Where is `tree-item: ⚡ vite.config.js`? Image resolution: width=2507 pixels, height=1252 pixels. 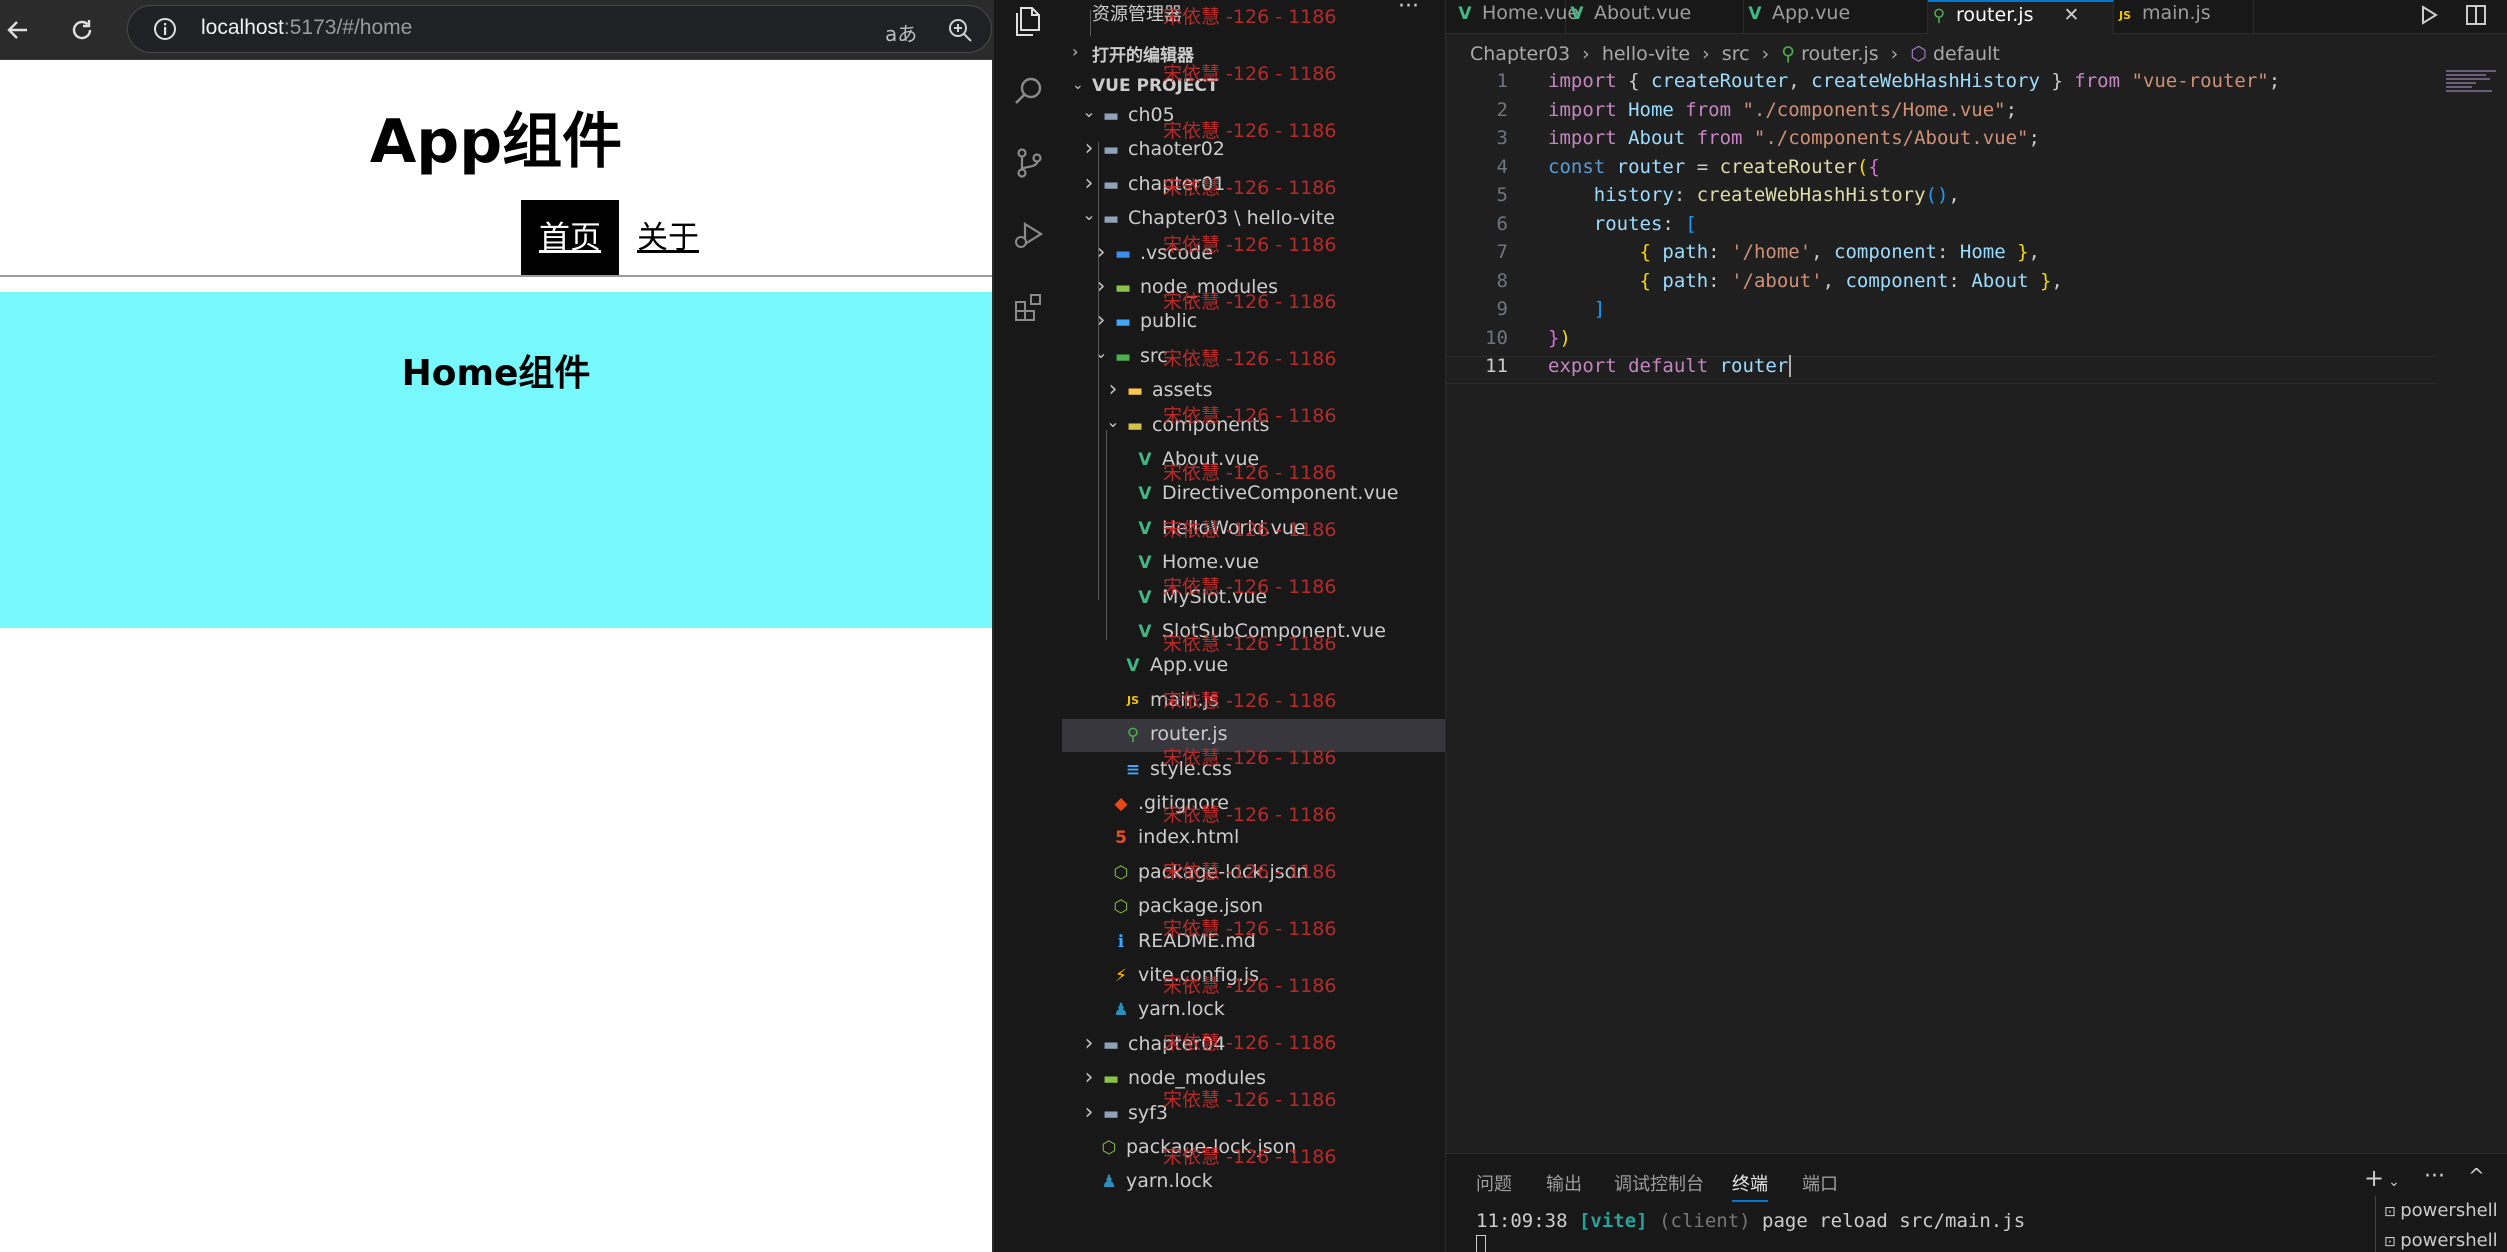 tree-item: ⚡ vite.config.js is located at coordinates (1253, 976).